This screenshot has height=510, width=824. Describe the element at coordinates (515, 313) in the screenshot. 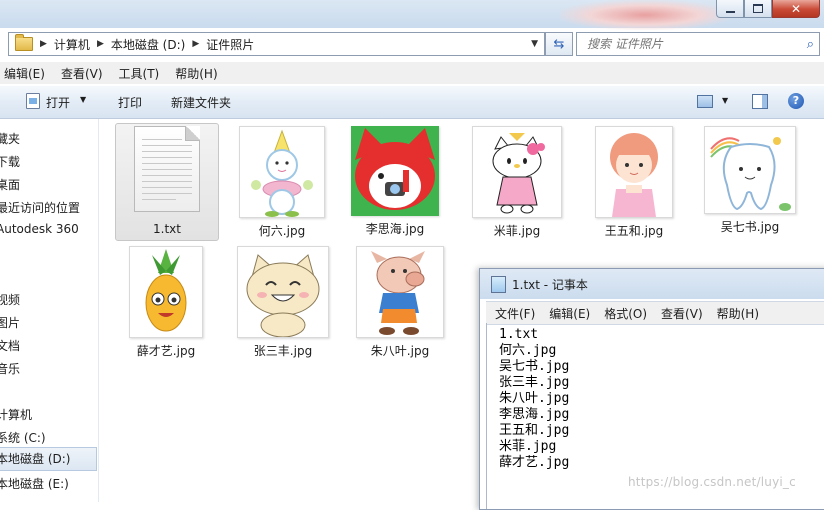

I see `notepad-menu-file: 文件(F)` at that location.